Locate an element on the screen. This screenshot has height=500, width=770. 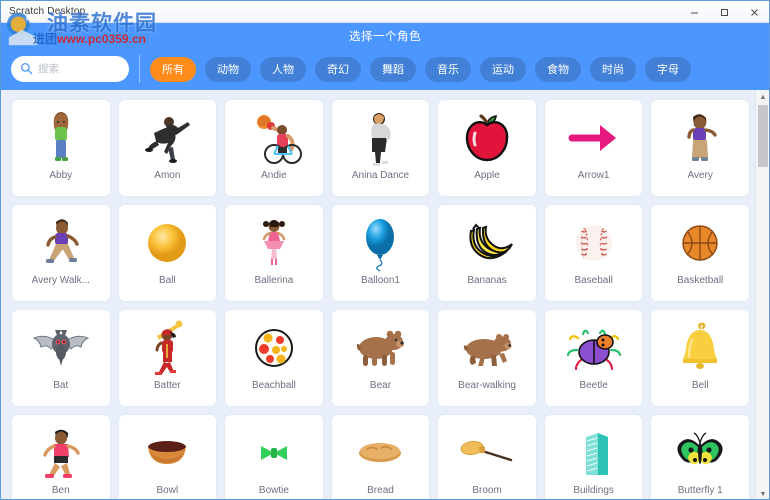
sprite-card: Ball is located at coordinates (167, 253).